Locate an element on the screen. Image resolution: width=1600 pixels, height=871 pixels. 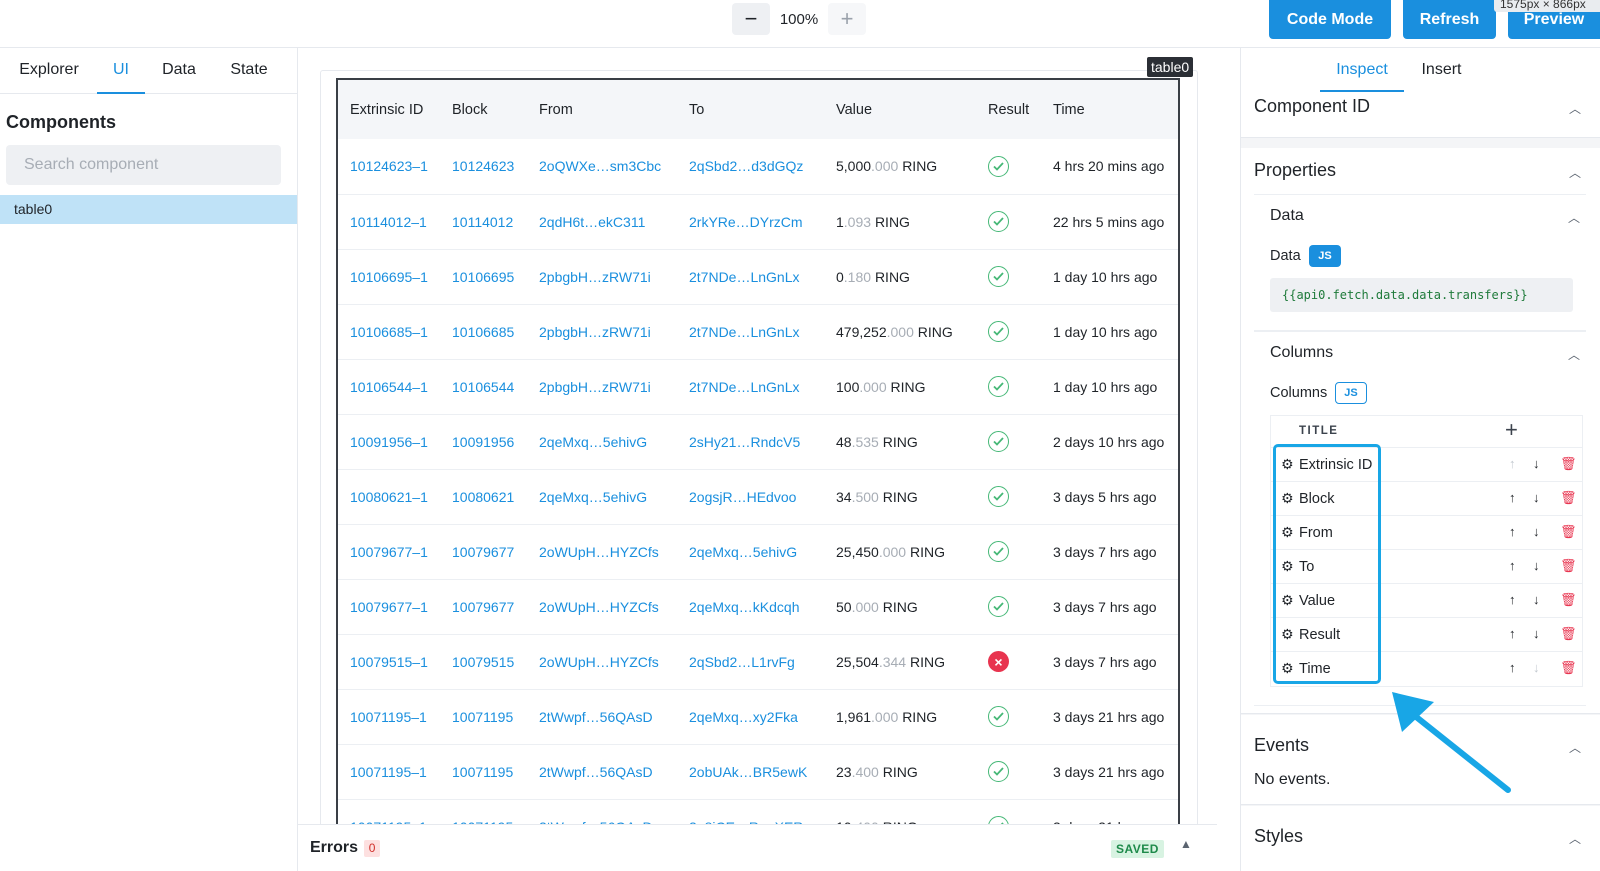
tab-ui: UI is located at coordinates (121, 71).